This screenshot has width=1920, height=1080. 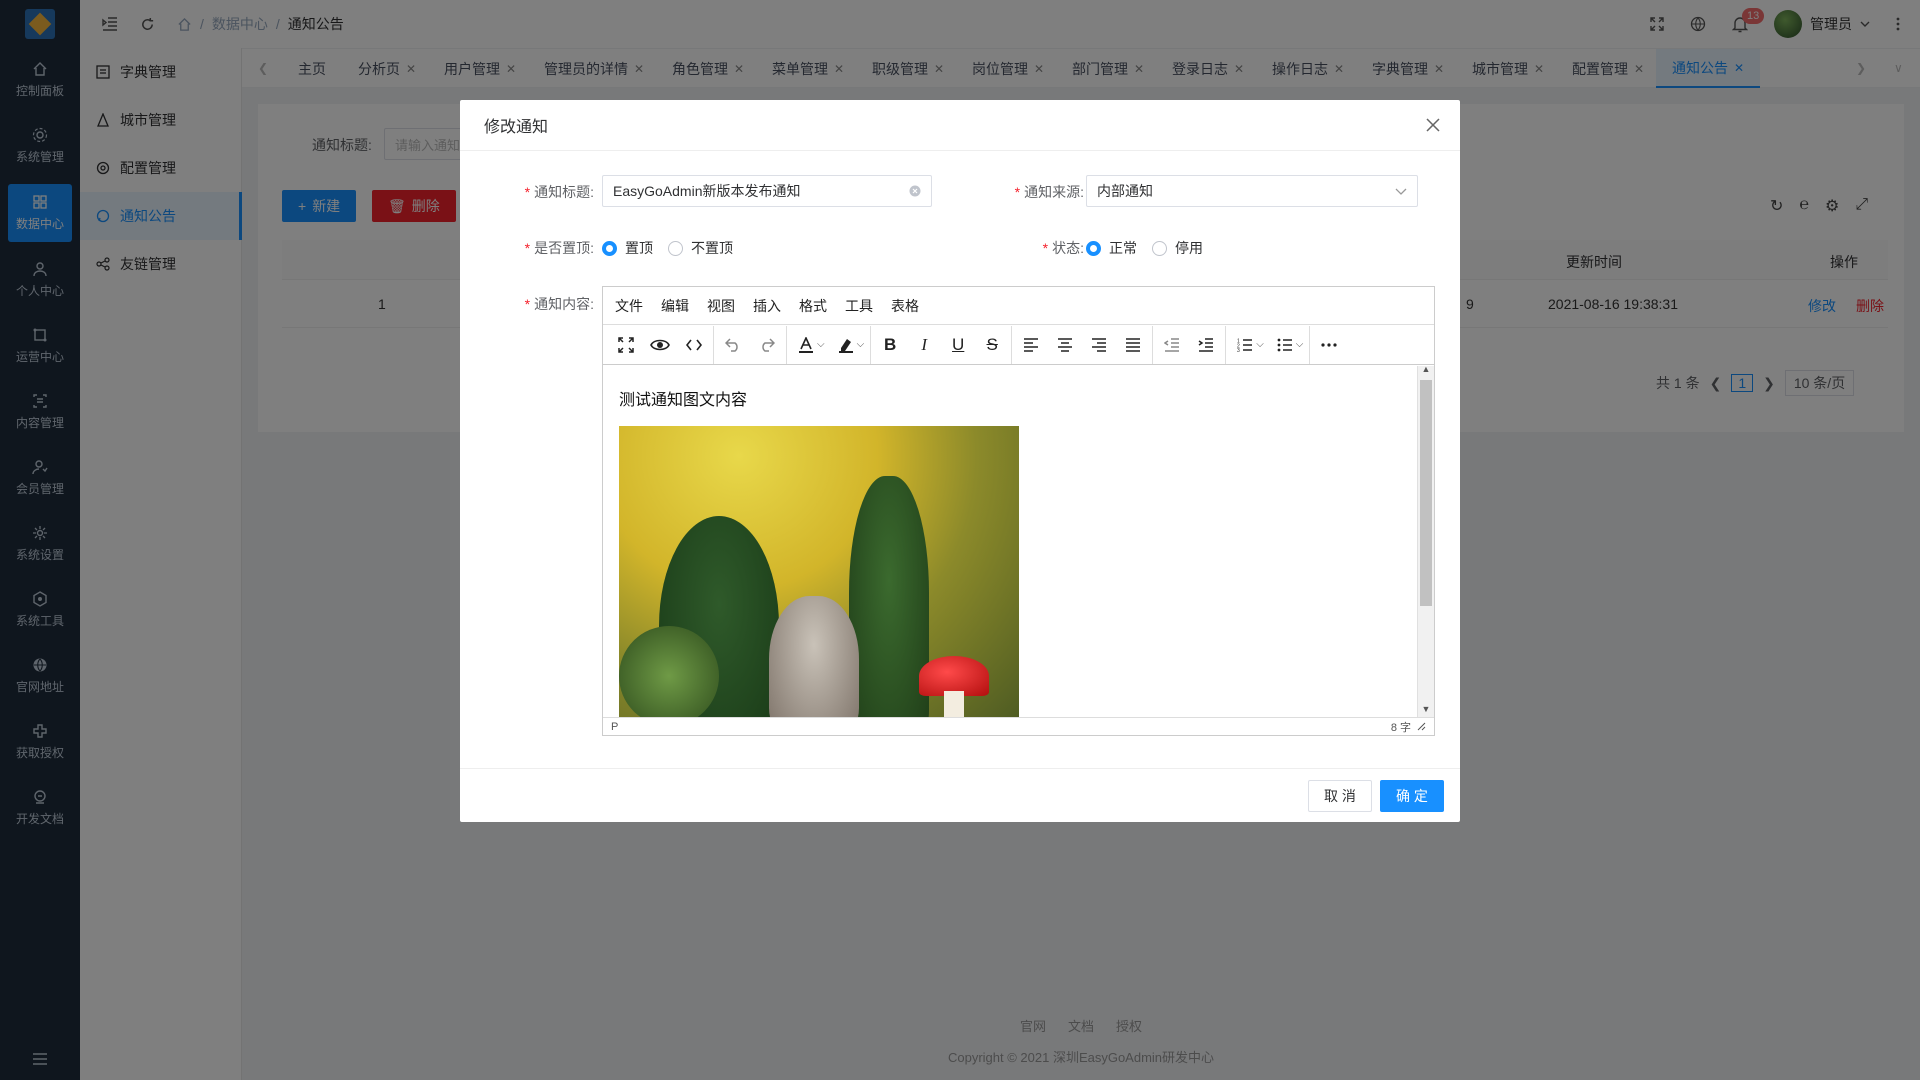 I want to click on label-text: 状态:, so click(x=1068, y=248).